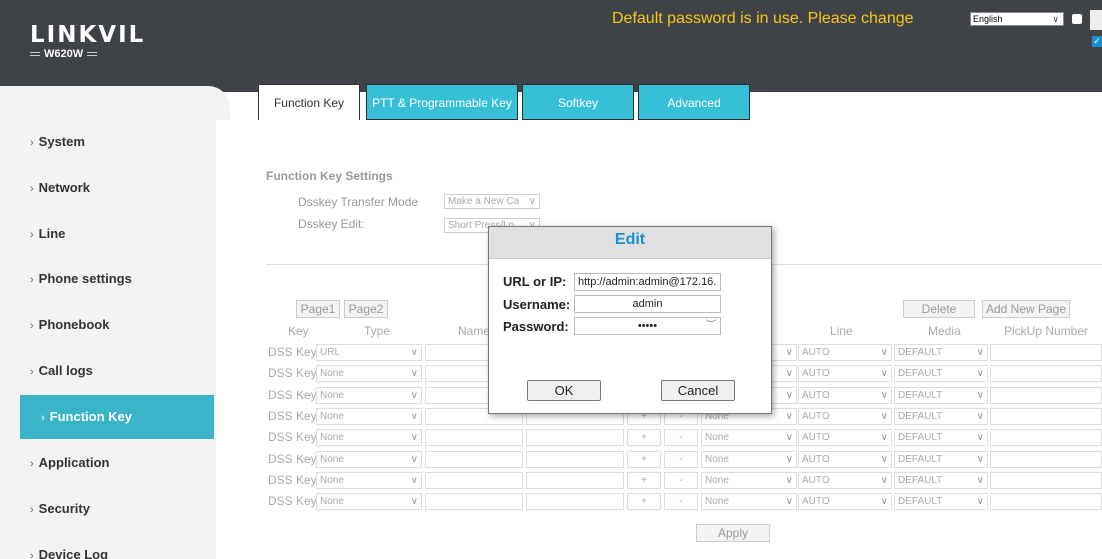 This screenshot has height=559, width=1102. I want to click on key-type-value: None, so click(332, 395).